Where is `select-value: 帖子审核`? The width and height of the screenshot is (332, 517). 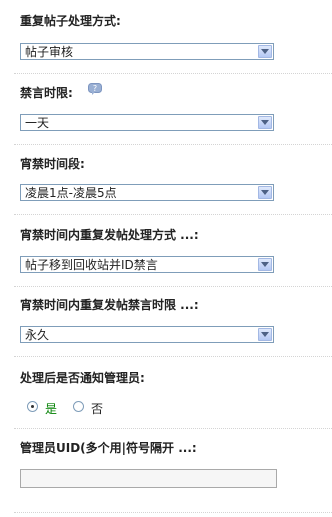 select-value: 帖子审核 is located at coordinates (49, 52).